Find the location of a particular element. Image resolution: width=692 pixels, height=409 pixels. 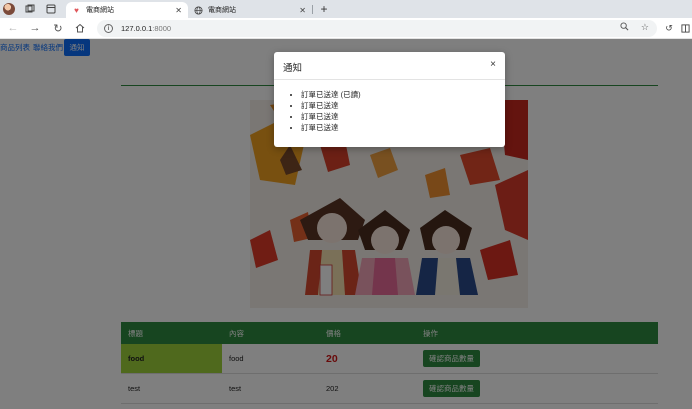

notification-modal: 通知 × 訂單已送達 (已讀) 訂單已送達 訂單已送達 訂單已送達 is located at coordinates (389, 99).